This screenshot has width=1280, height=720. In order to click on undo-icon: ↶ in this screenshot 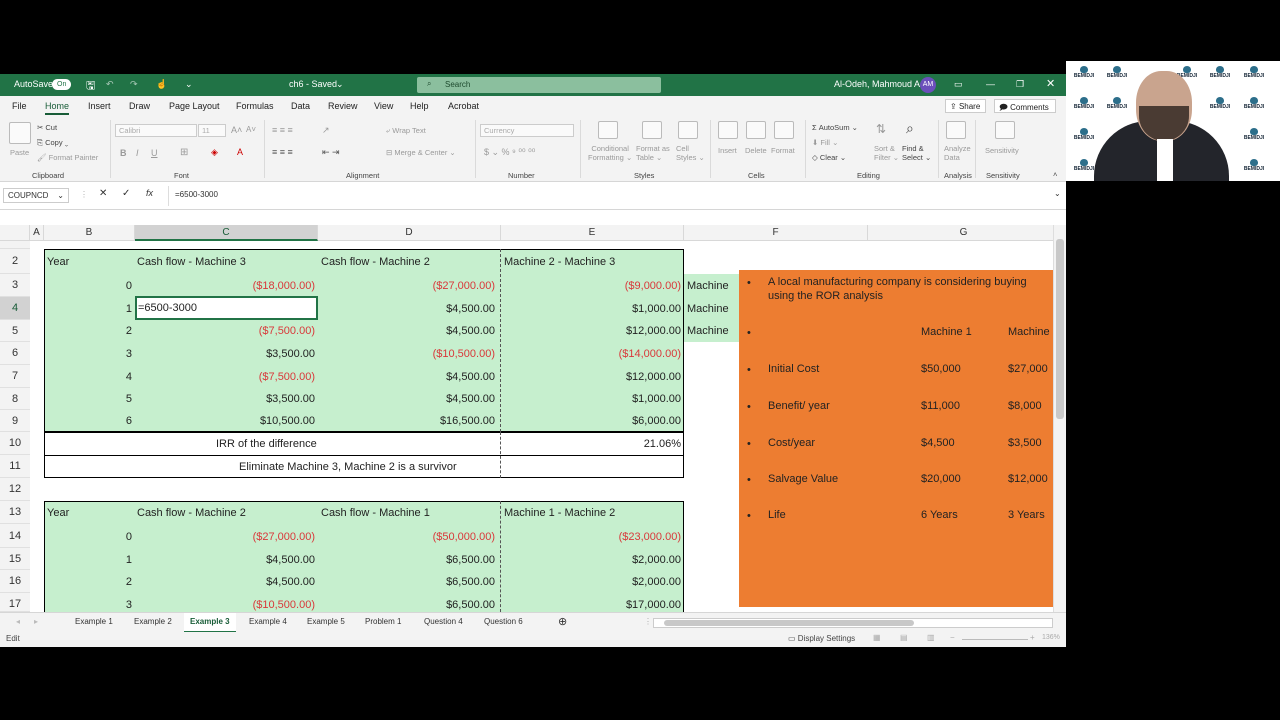, I will do `click(110, 84)`.